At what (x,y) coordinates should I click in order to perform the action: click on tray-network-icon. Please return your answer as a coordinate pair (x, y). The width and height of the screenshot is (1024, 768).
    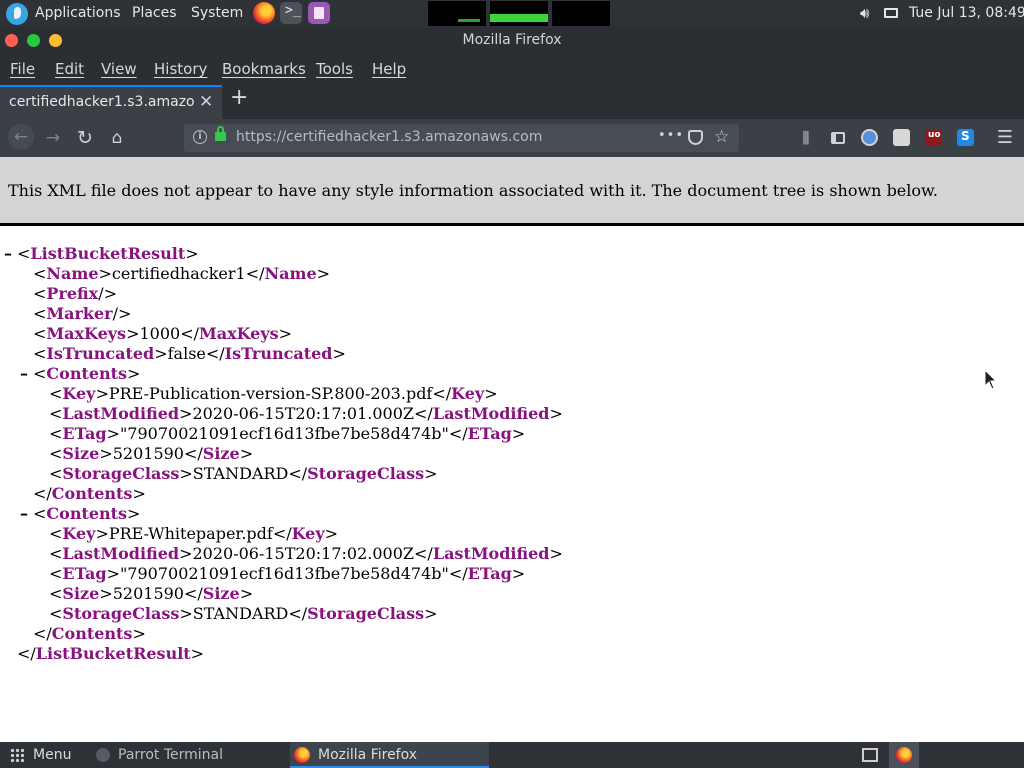
    Looking at the image, I should click on (870, 755).